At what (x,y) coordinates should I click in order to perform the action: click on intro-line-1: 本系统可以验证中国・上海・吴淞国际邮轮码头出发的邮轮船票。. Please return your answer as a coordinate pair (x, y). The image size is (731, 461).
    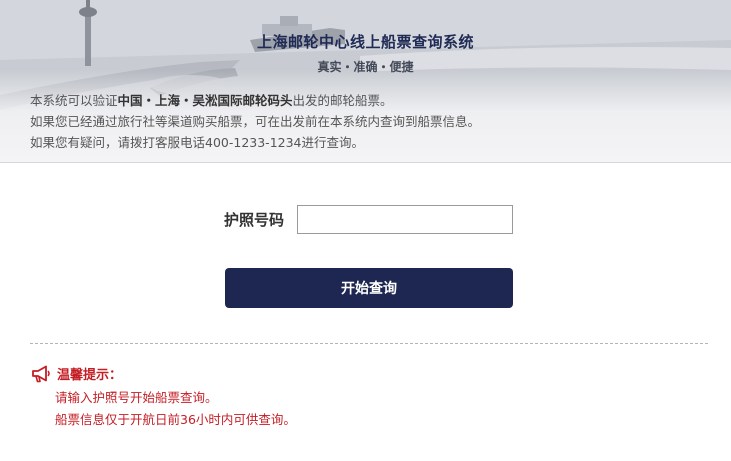
    Looking at the image, I should click on (211, 100).